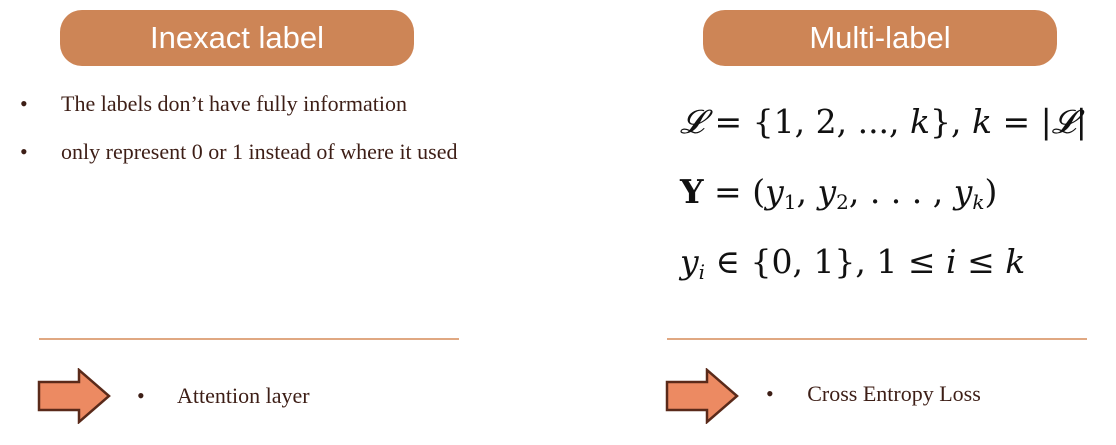  Describe the element at coordinates (853, 263) in the screenshot. I see `equation-label-domain: yi ∈ {0, 1}, 1 ≤ i ≤ k` at that location.